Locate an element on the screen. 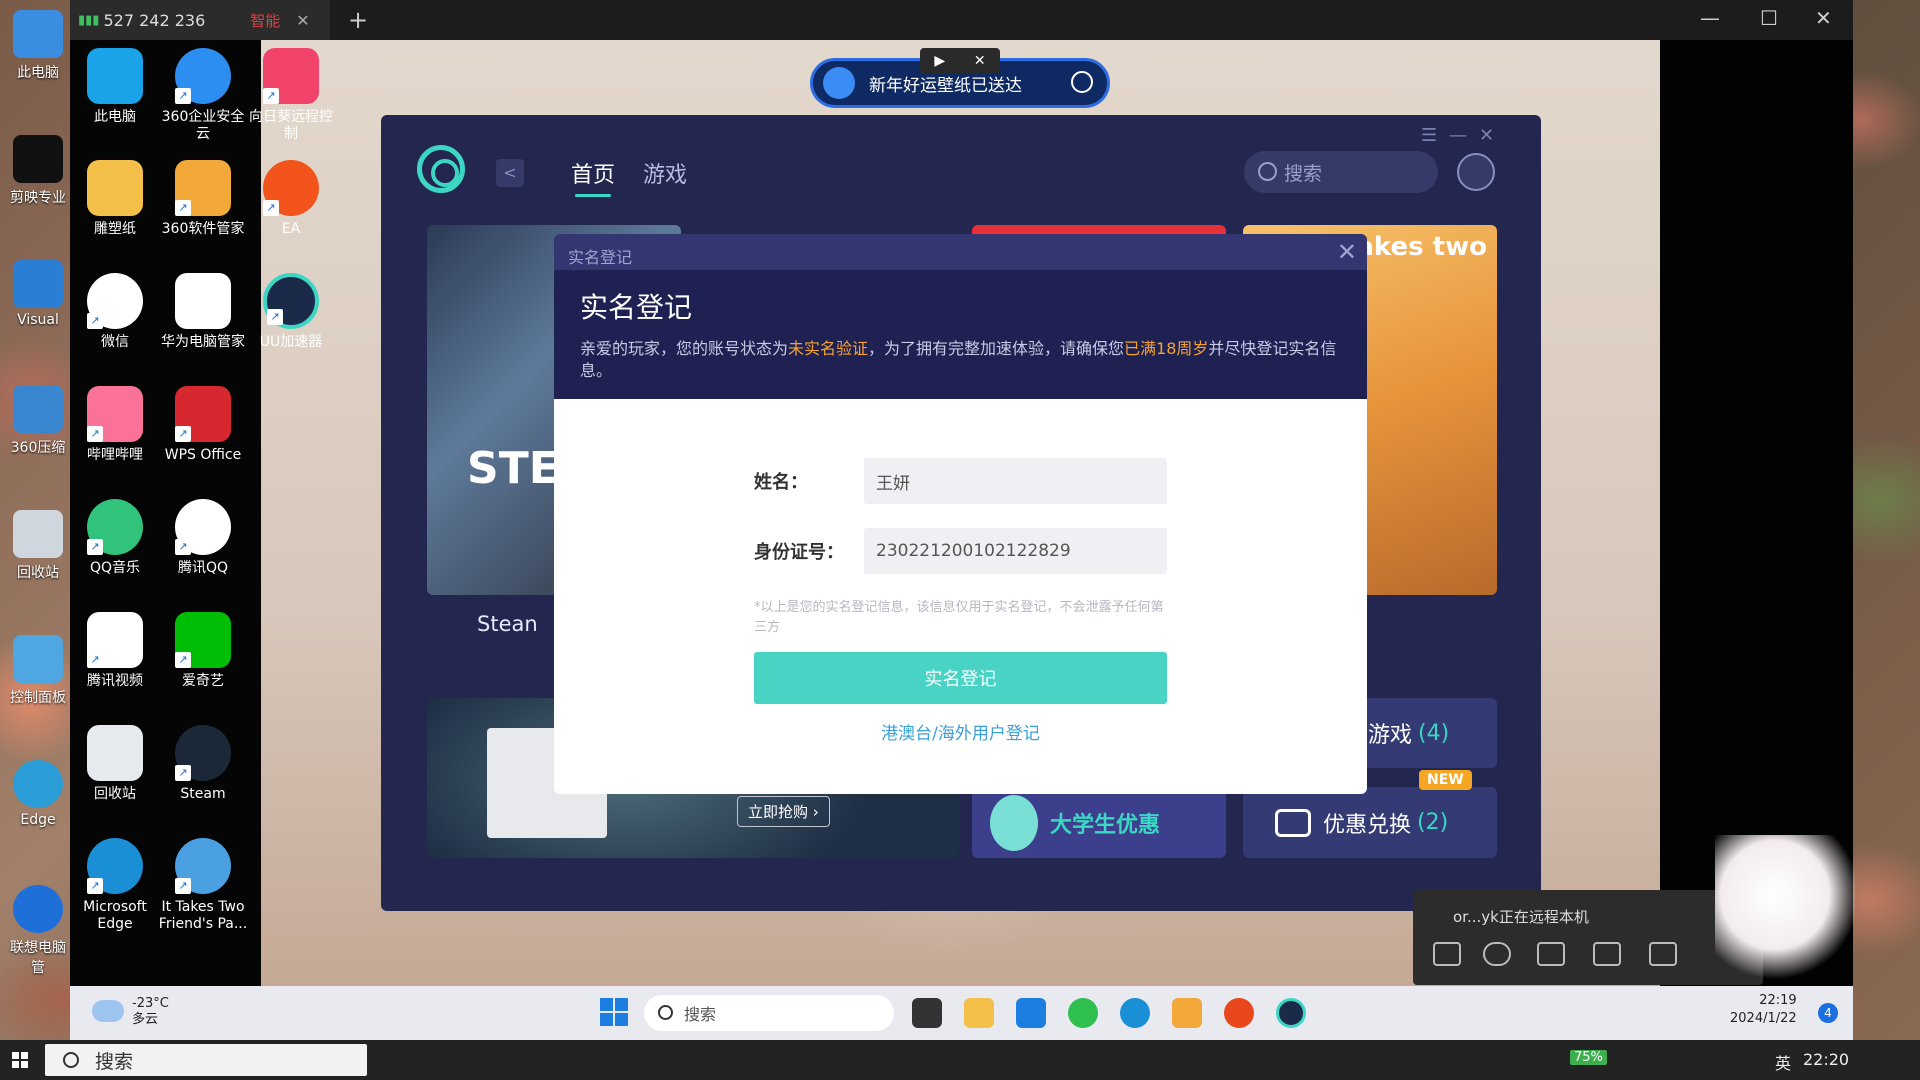 The image size is (1920, 1080). desktop-icon: ↗ 360企业安全云 is located at coordinates (203, 95).